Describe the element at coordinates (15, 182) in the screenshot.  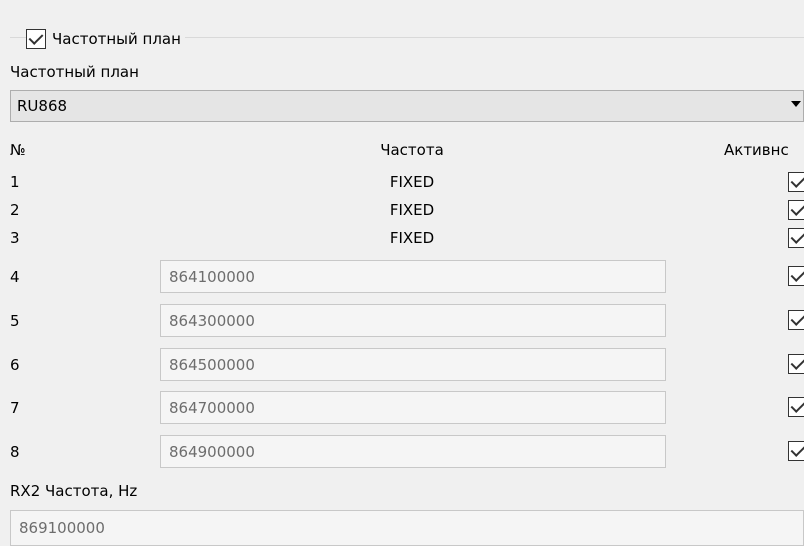
I see `row-num: 1` at that location.